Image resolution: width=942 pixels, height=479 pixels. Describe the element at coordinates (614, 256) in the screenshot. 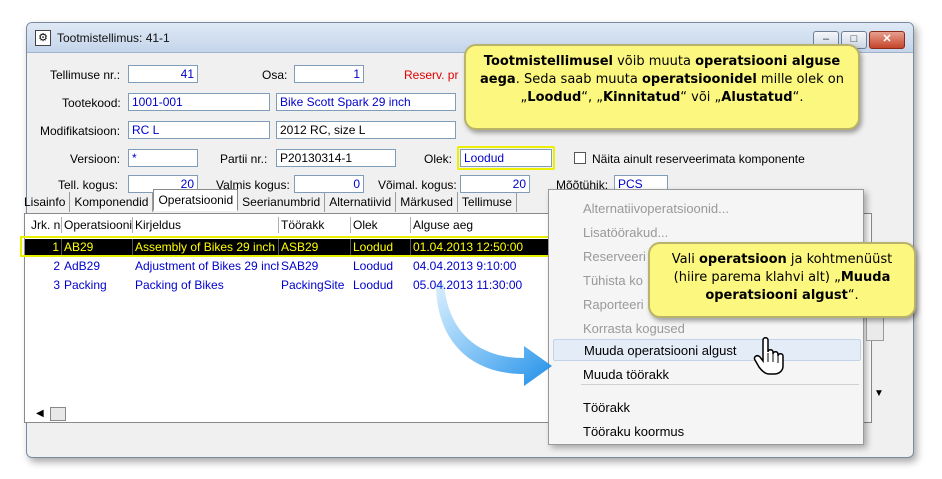

I see `menu-item-reserve: Reserveeri` at that location.